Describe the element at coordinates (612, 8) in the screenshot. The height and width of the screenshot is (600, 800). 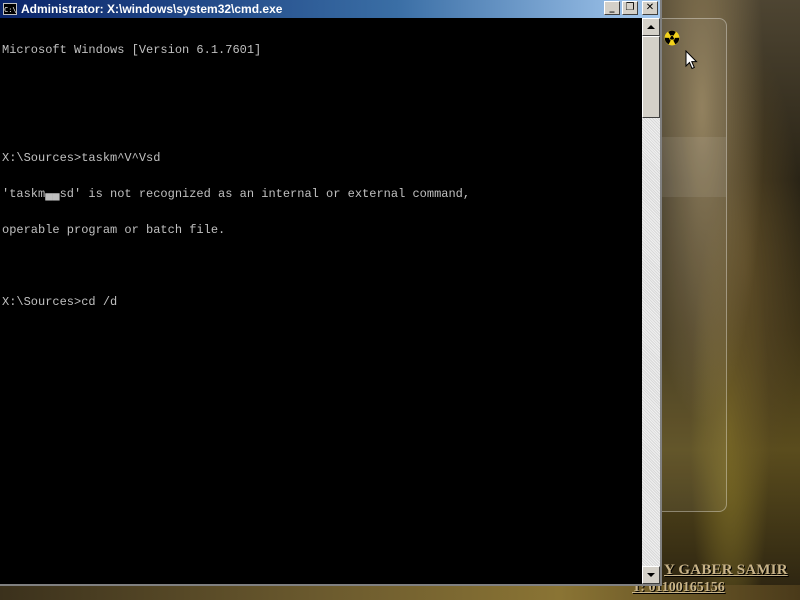
I see `minimize-button: _` at that location.